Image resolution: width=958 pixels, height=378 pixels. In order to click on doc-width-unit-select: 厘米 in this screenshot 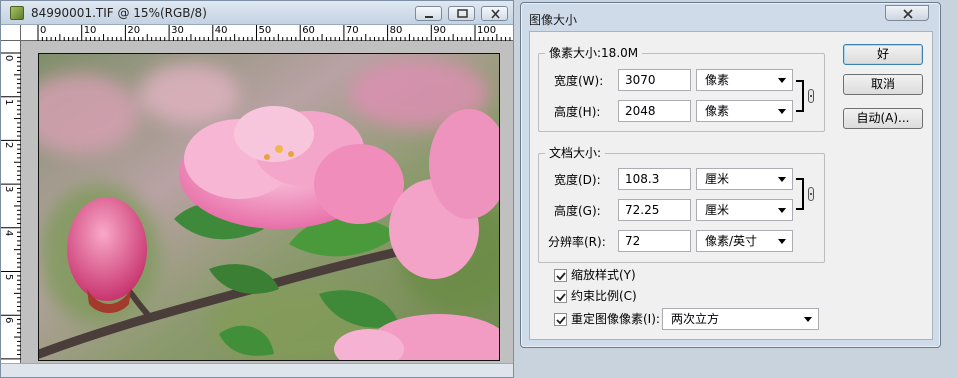, I will do `click(744, 179)`.